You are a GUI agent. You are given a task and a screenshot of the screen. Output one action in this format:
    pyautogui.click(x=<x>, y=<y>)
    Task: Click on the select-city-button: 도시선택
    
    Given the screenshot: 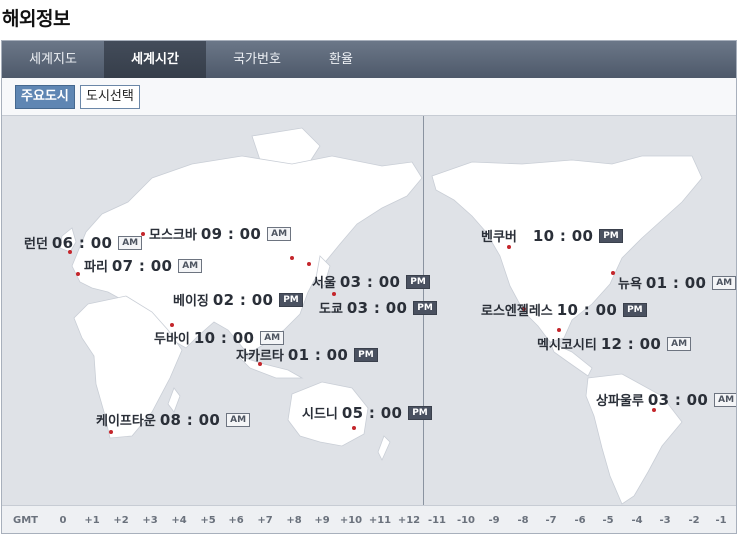 What is the action you would take?
    pyautogui.click(x=110, y=97)
    